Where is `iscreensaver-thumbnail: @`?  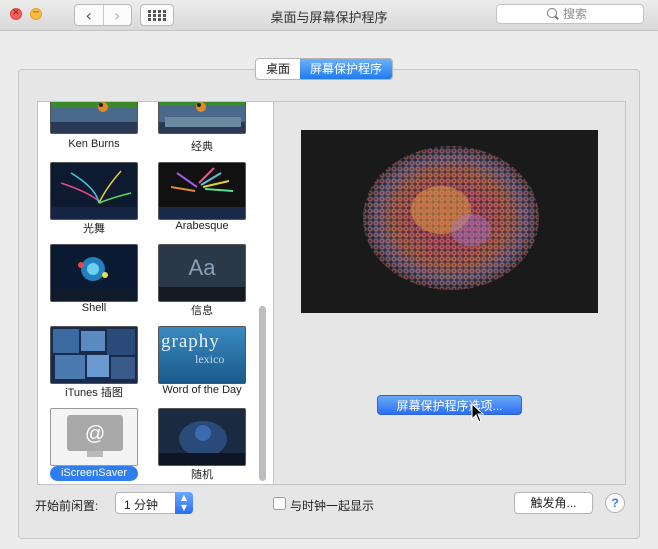 iscreensaver-thumbnail: @ is located at coordinates (95, 436).